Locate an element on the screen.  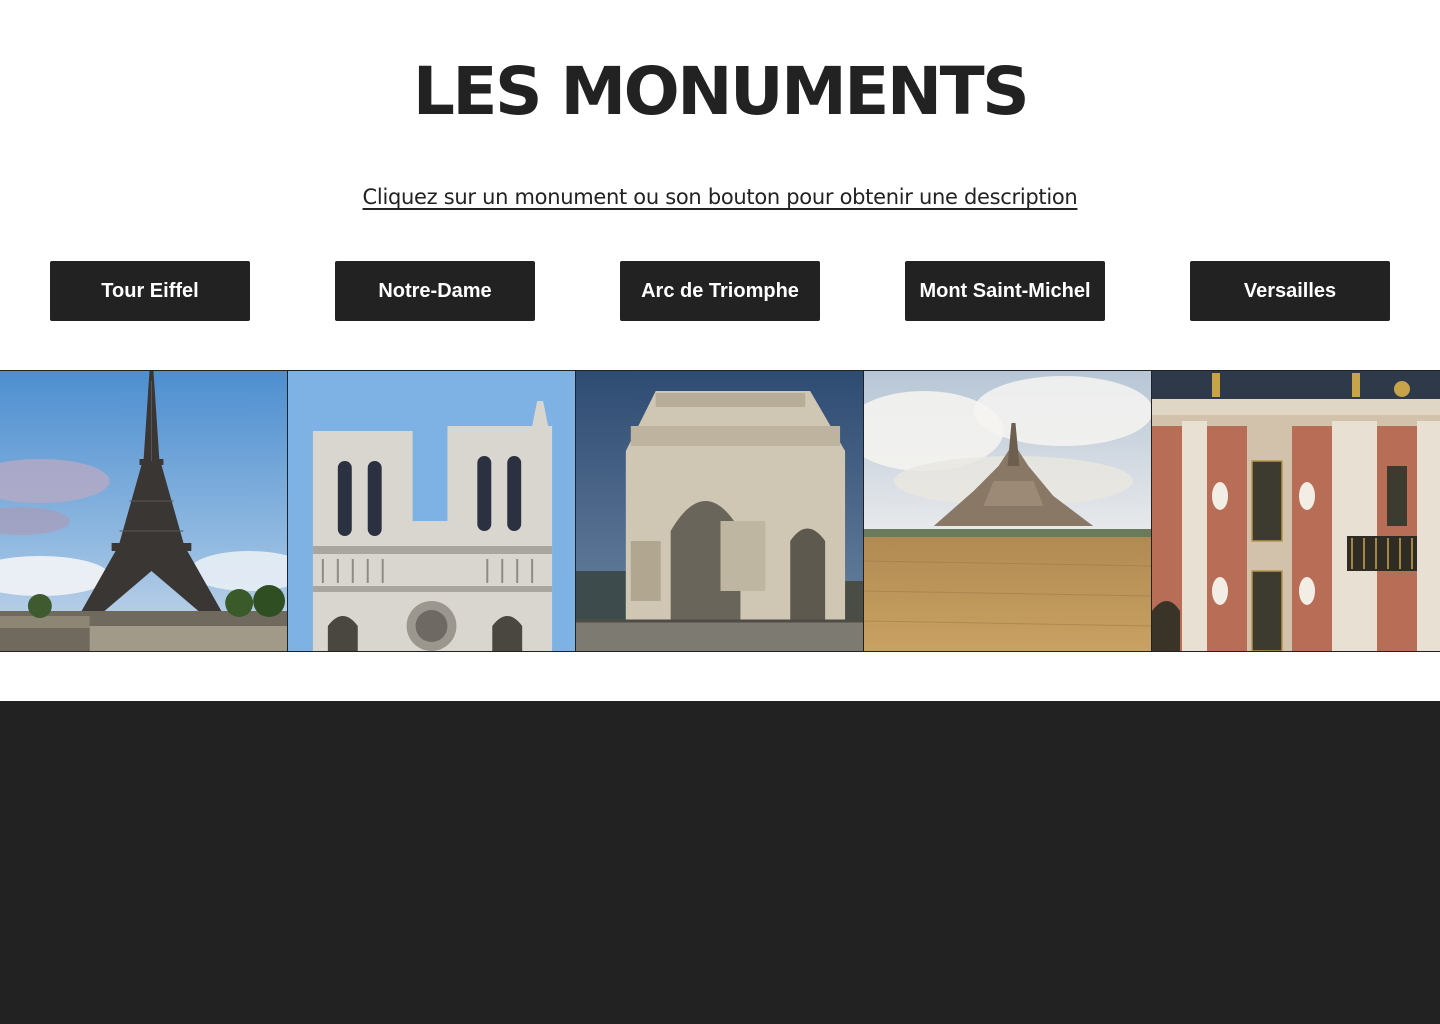
page-title: LES MONUMENTS is located at coordinates (721, 91).